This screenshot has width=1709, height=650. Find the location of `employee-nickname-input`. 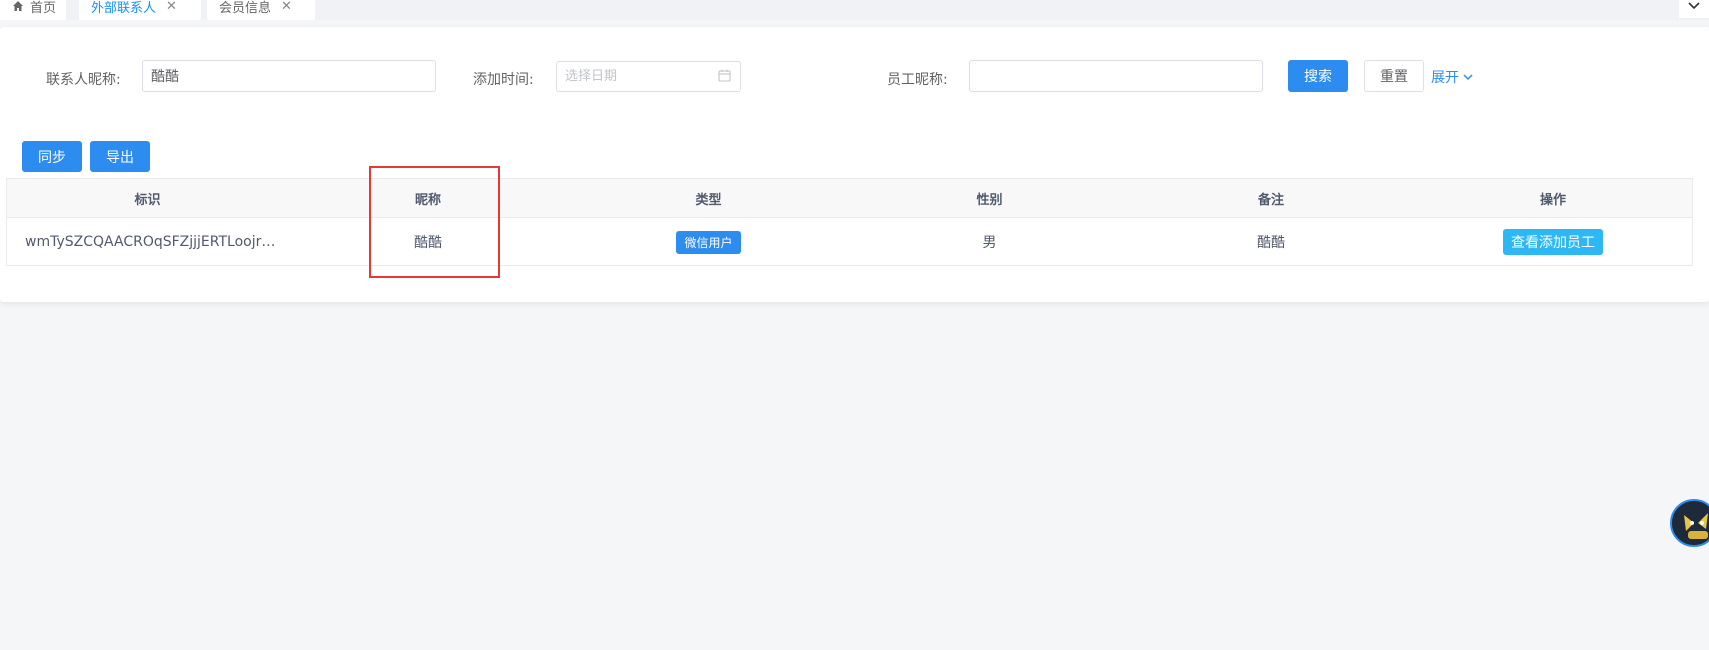

employee-nickname-input is located at coordinates (1116, 76).